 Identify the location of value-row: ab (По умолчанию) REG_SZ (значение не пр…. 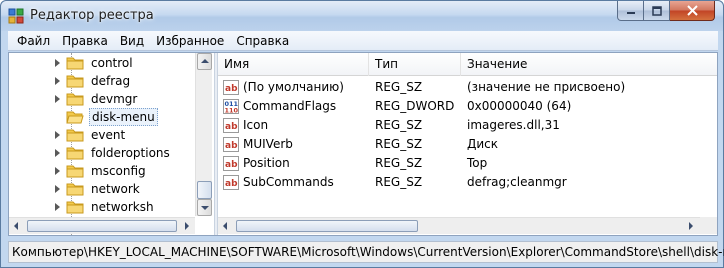
(467, 87).